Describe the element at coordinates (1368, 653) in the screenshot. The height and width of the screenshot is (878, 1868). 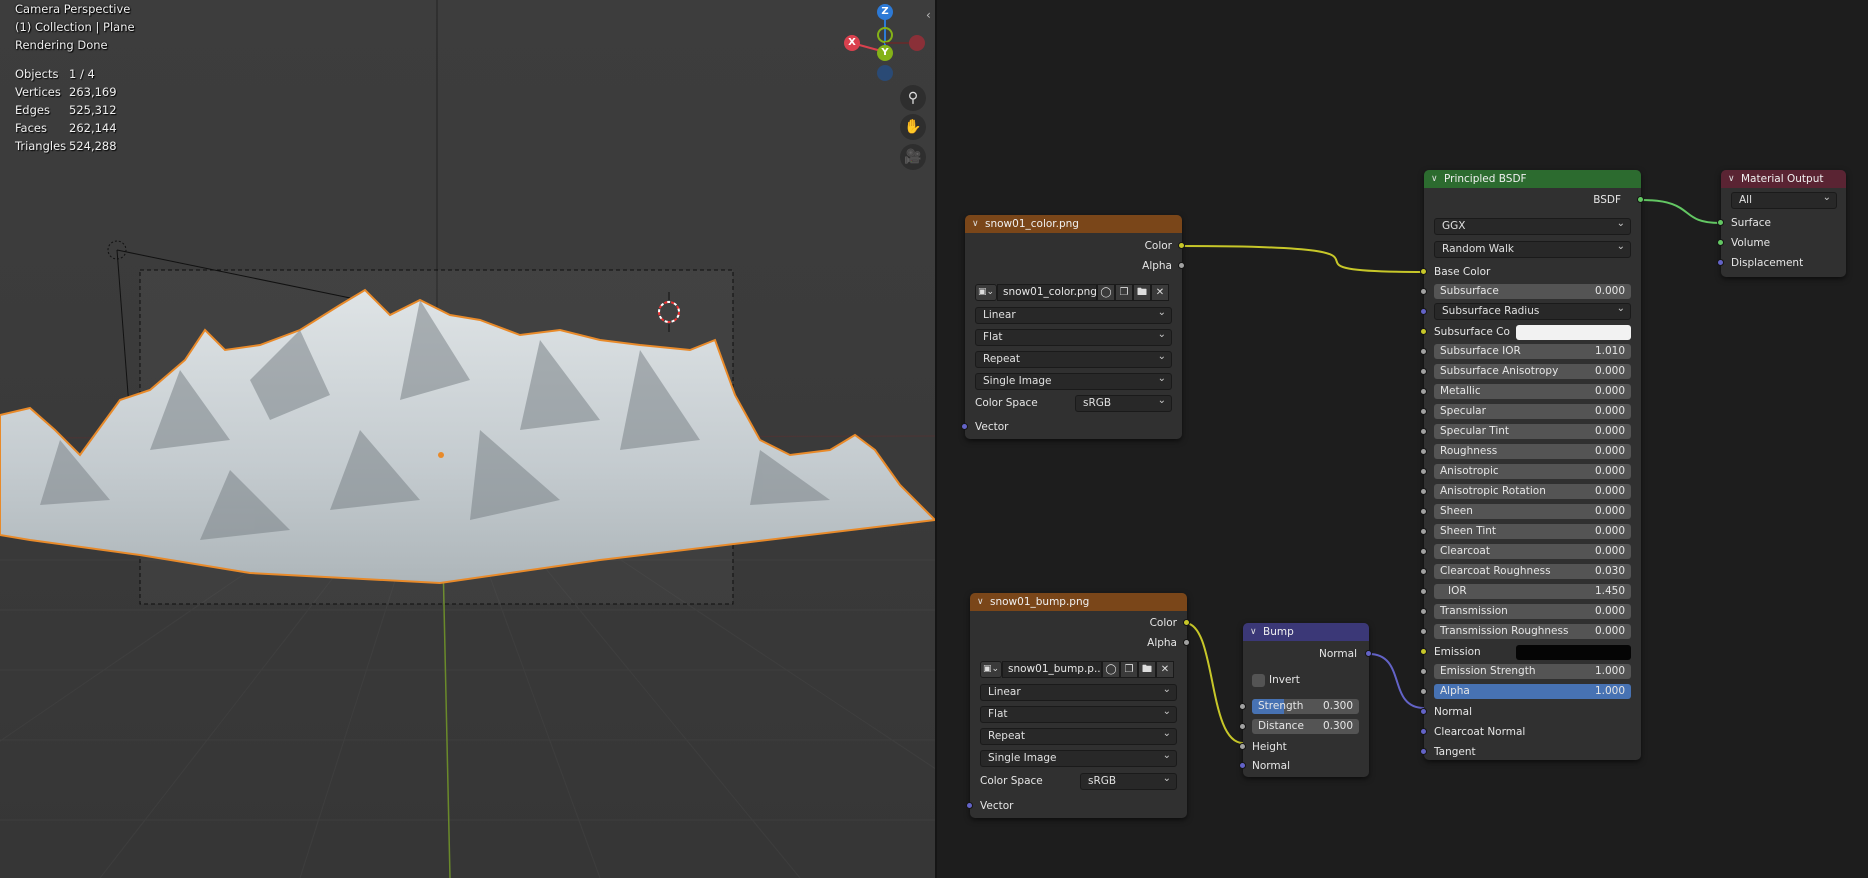
I see `output-normal-socket` at that location.